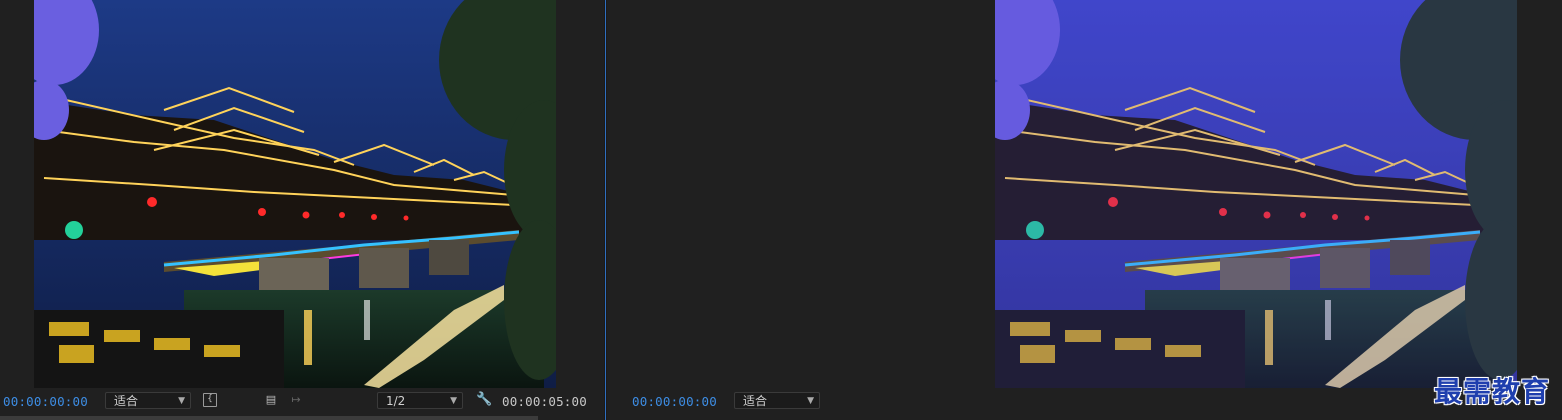 The width and height of the screenshot is (1562, 420). Describe the element at coordinates (777, 400) in the screenshot. I see `program-fit-dropdown: 适合 ▼` at that location.